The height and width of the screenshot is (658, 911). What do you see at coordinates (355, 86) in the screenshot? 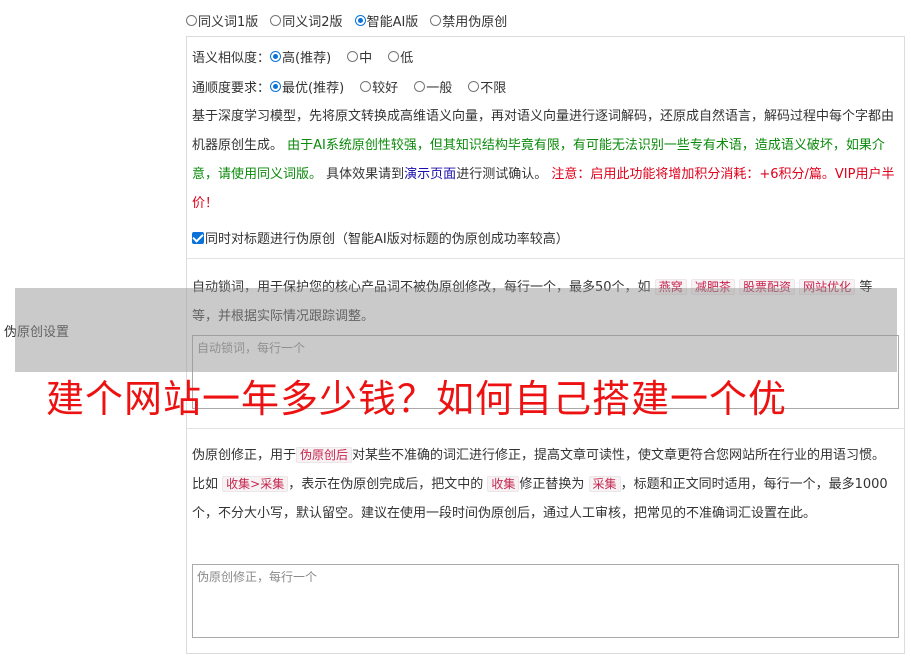
I see `fluency-row: 通顺度要求： 最优(推荐) 较好 一般 不限` at bounding box center [355, 86].